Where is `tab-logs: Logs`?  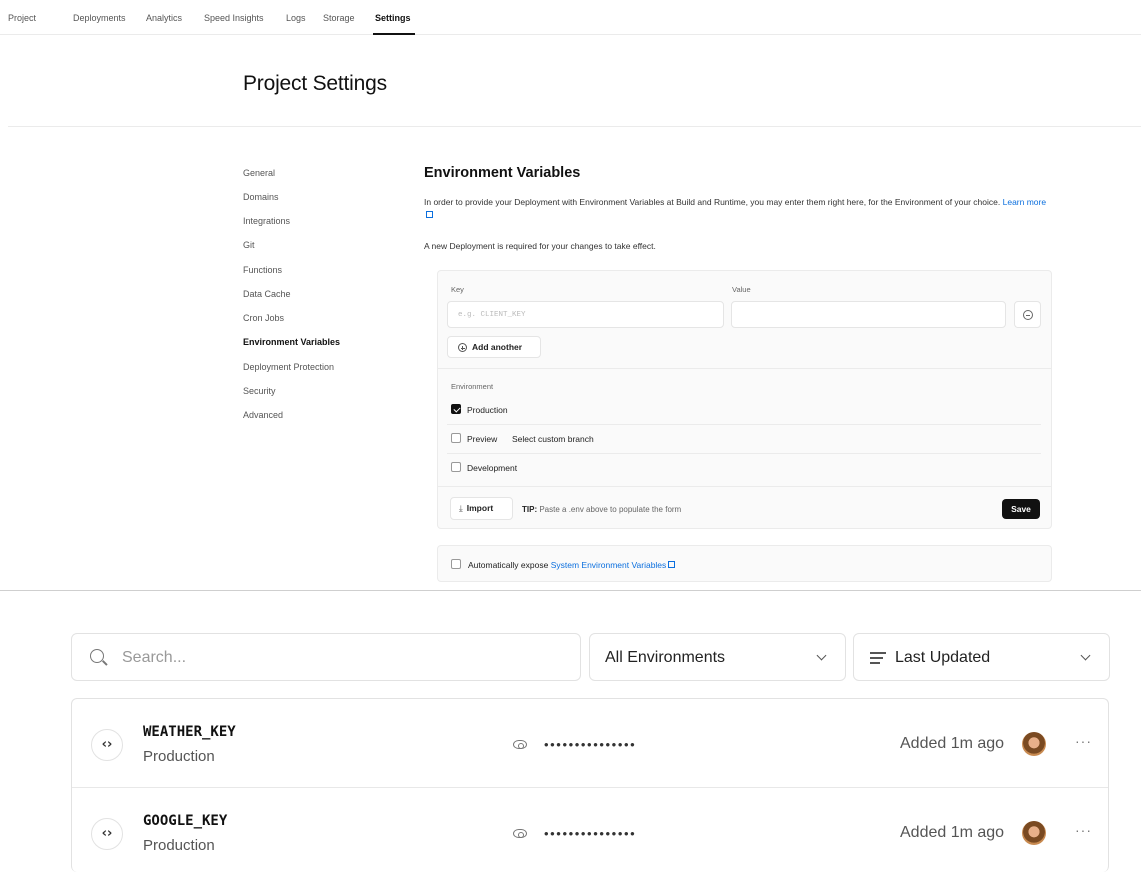 tab-logs: Logs is located at coordinates (296, 18).